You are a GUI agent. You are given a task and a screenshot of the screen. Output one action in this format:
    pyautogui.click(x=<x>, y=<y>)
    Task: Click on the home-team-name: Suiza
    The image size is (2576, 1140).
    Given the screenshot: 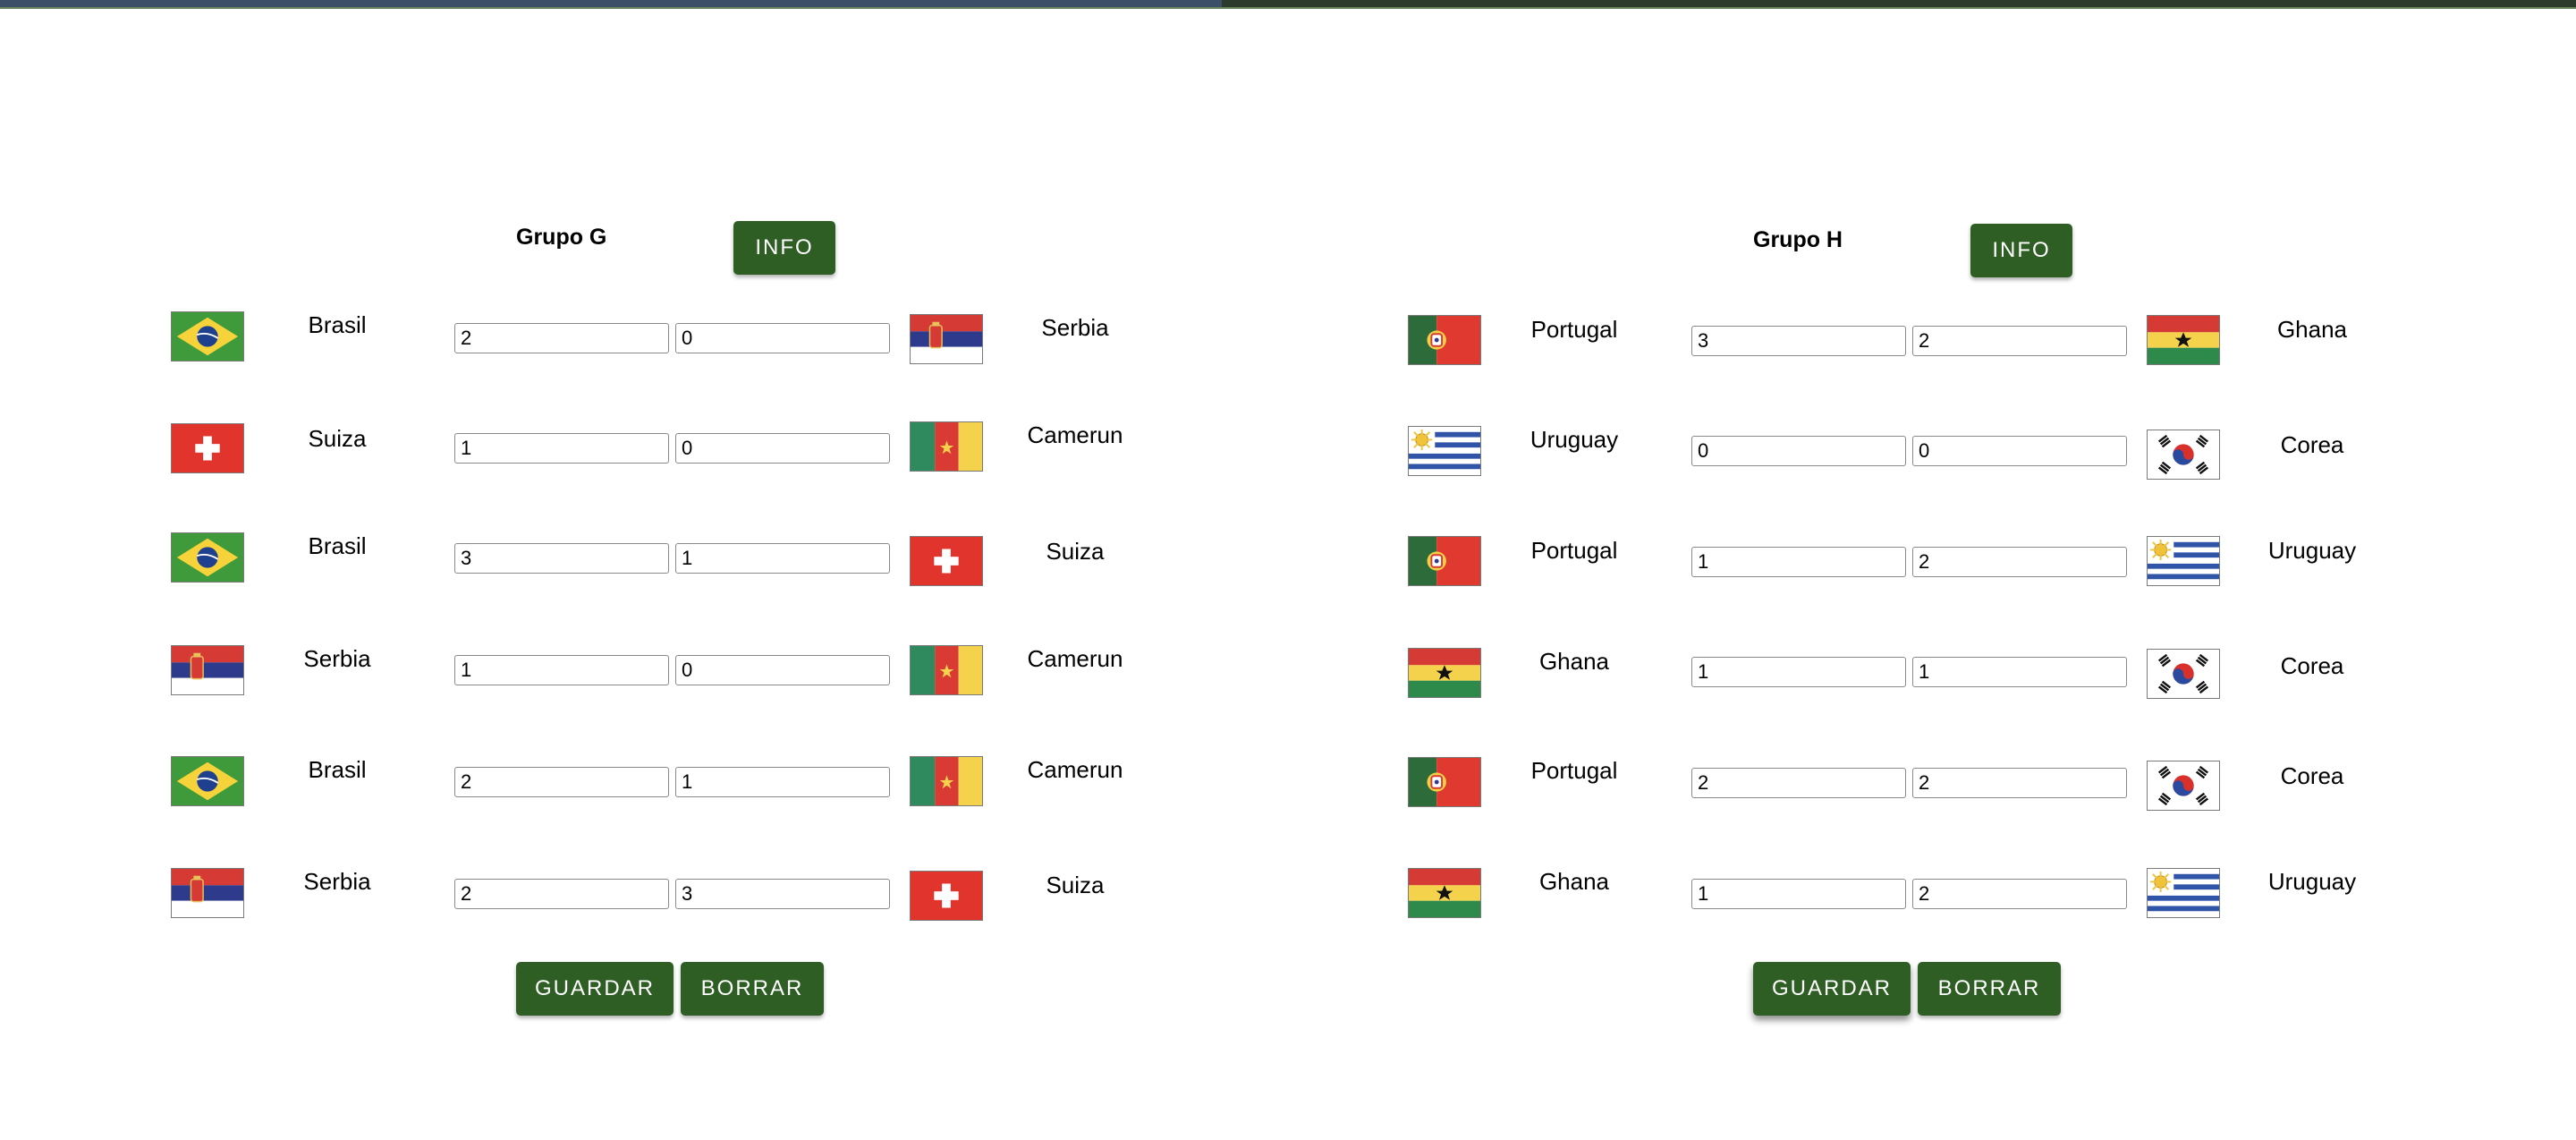 What is the action you would take?
    pyautogui.click(x=337, y=438)
    